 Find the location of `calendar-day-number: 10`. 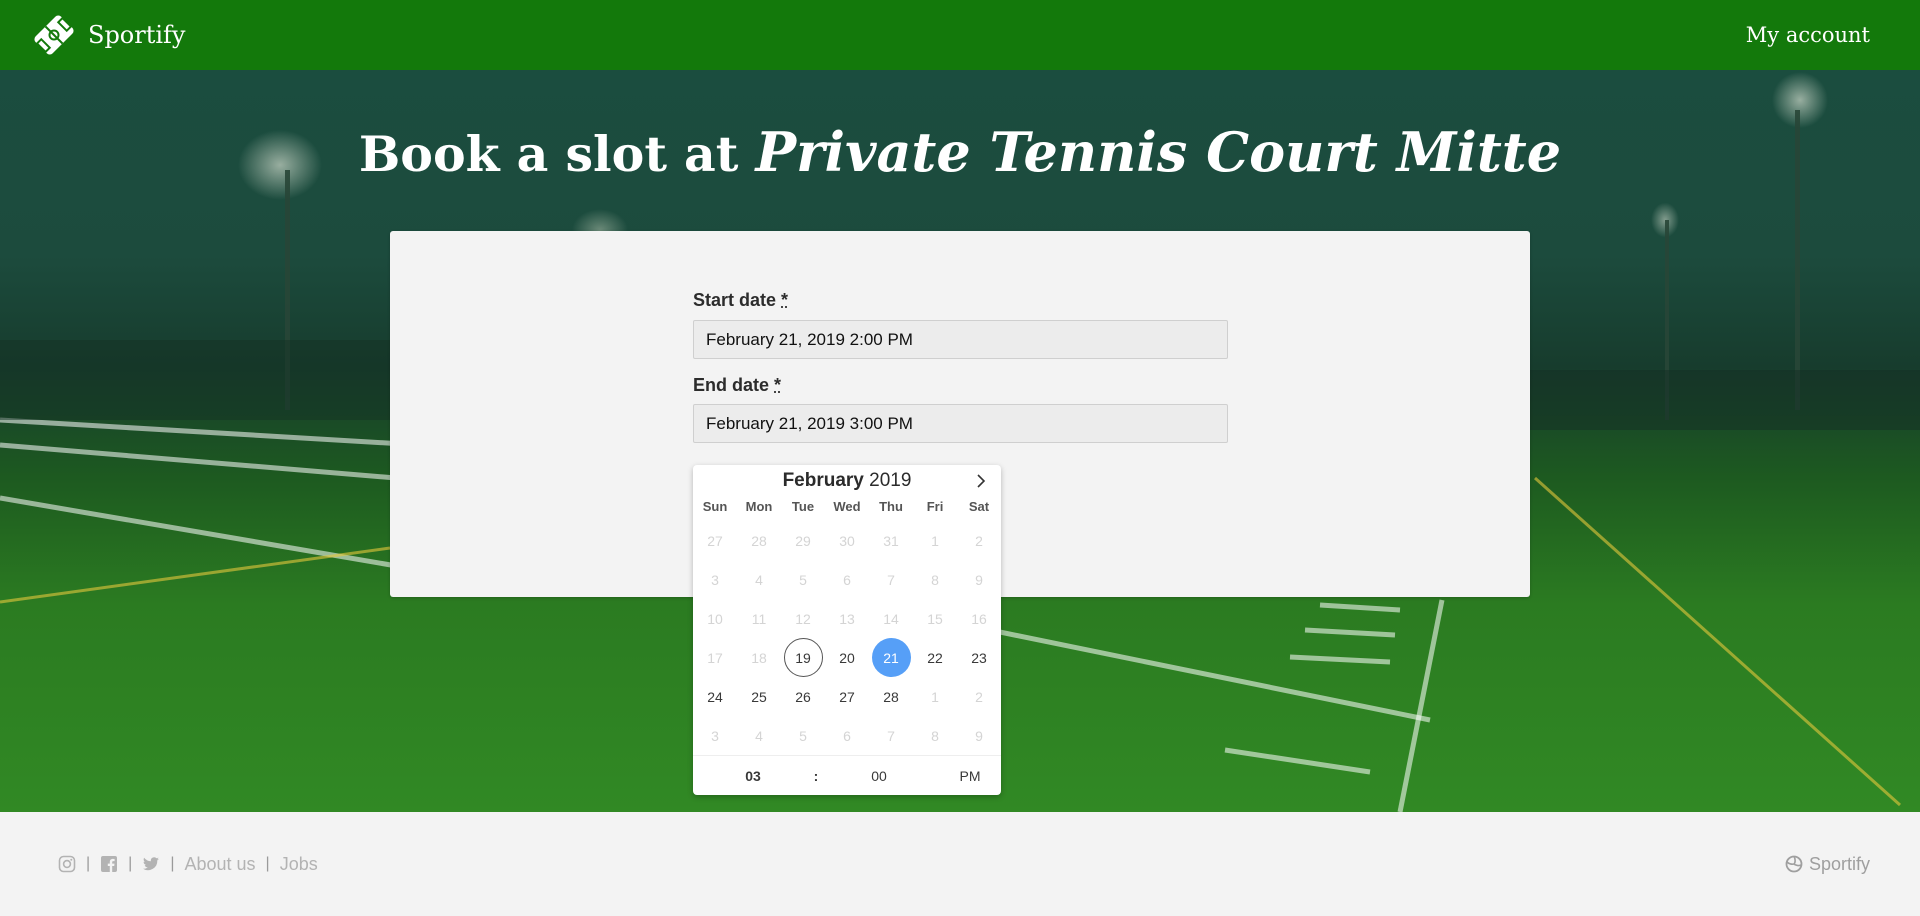

calendar-day-number: 10 is located at coordinates (715, 618).